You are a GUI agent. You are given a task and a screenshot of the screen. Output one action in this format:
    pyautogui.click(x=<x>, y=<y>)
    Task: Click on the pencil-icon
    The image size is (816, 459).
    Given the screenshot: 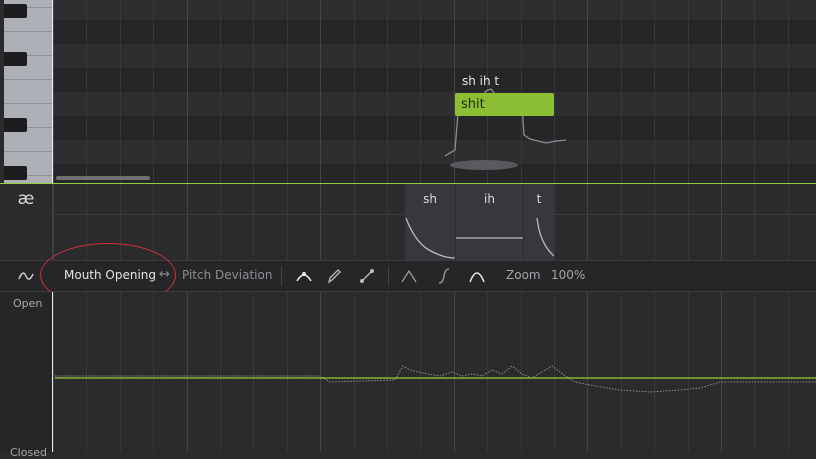 What is the action you would take?
    pyautogui.click(x=334, y=276)
    